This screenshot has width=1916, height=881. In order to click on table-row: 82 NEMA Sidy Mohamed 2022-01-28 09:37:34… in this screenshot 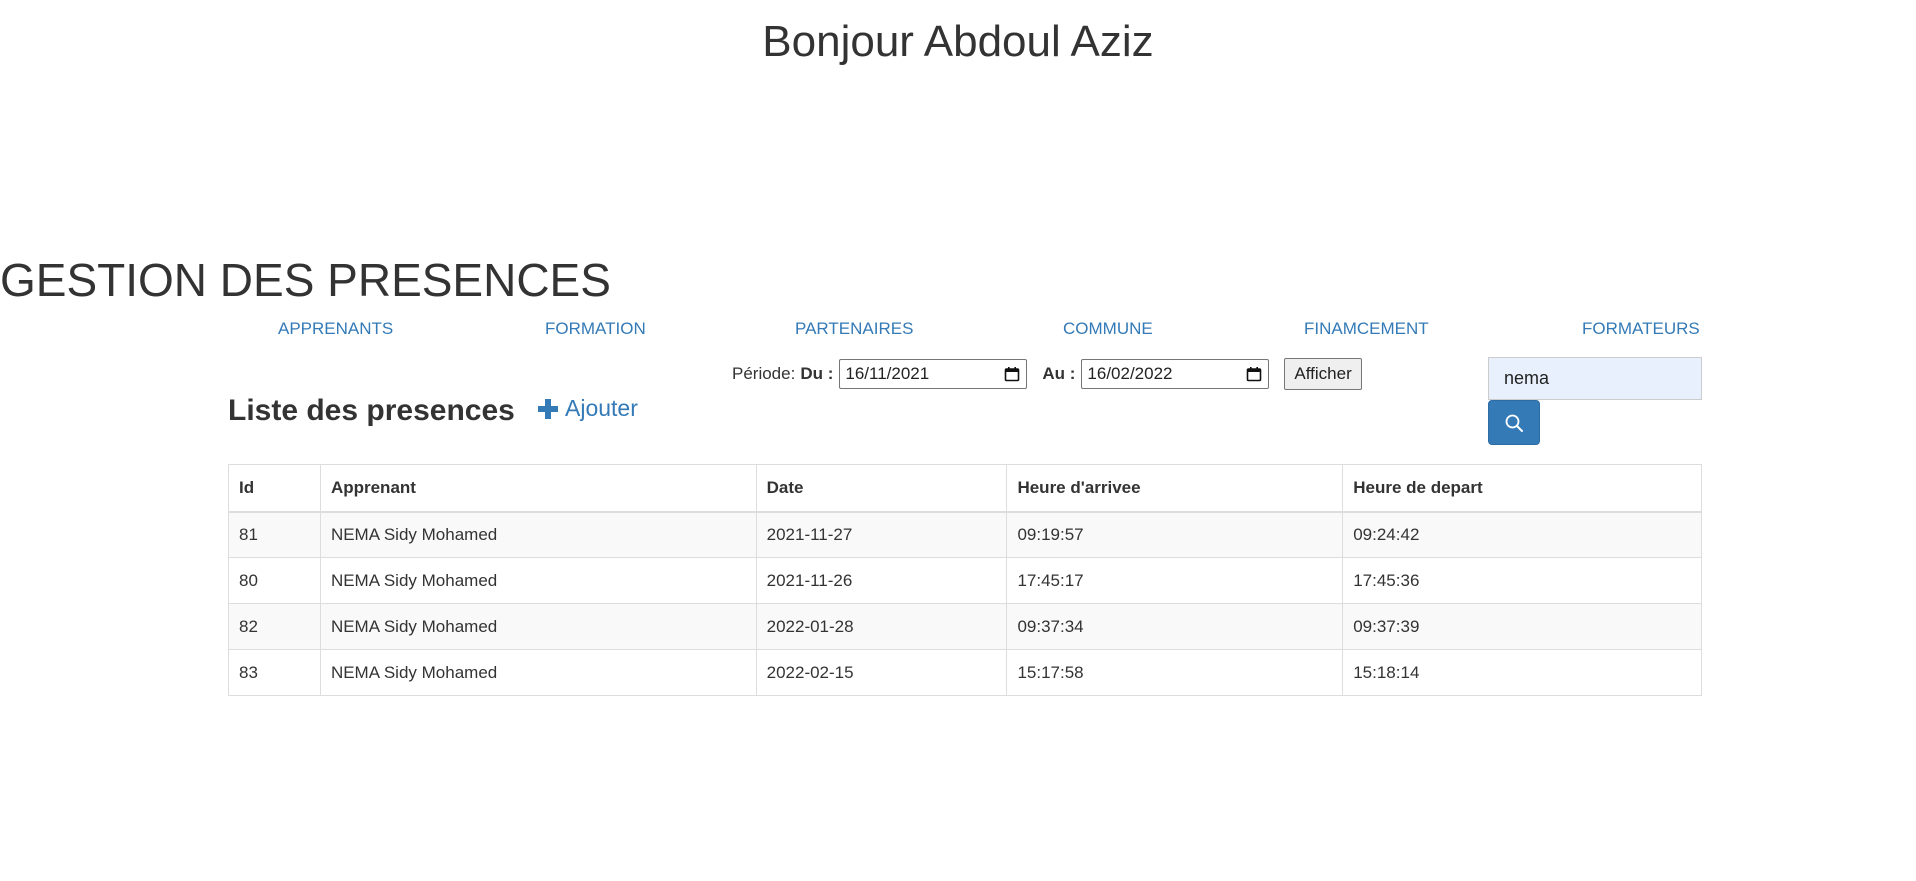, I will do `click(965, 626)`.